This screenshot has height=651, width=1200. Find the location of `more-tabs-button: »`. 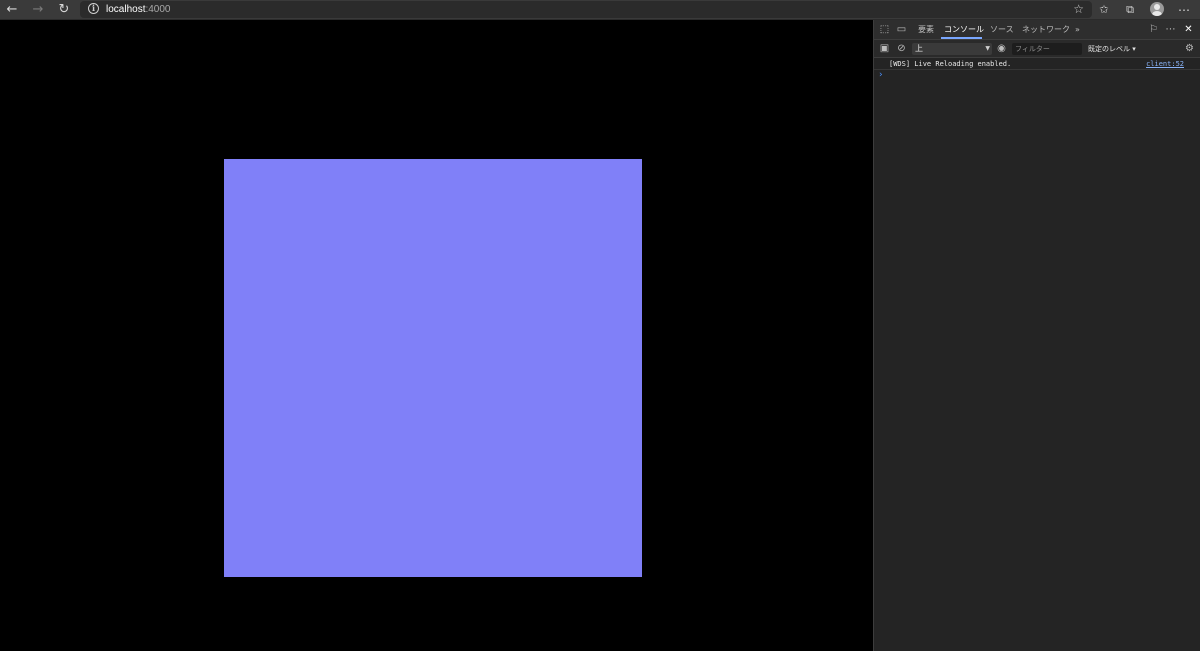

more-tabs-button: » is located at coordinates (1077, 30).